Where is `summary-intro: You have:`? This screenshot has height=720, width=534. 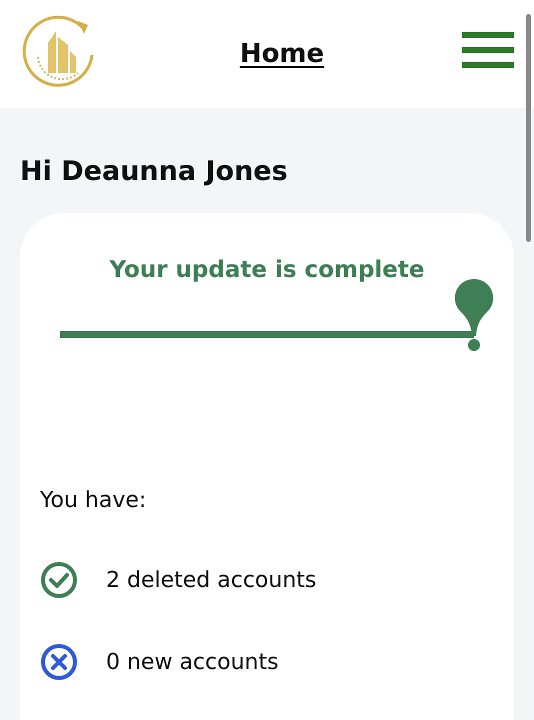 summary-intro: You have: is located at coordinates (94, 500).